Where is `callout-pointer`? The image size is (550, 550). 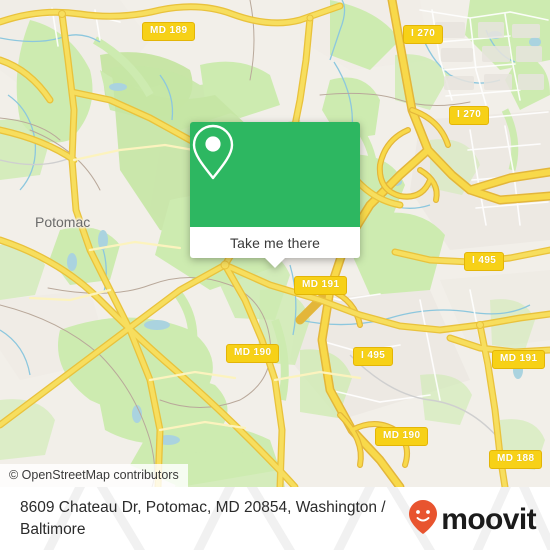
callout-pointer is located at coordinates (275, 263).